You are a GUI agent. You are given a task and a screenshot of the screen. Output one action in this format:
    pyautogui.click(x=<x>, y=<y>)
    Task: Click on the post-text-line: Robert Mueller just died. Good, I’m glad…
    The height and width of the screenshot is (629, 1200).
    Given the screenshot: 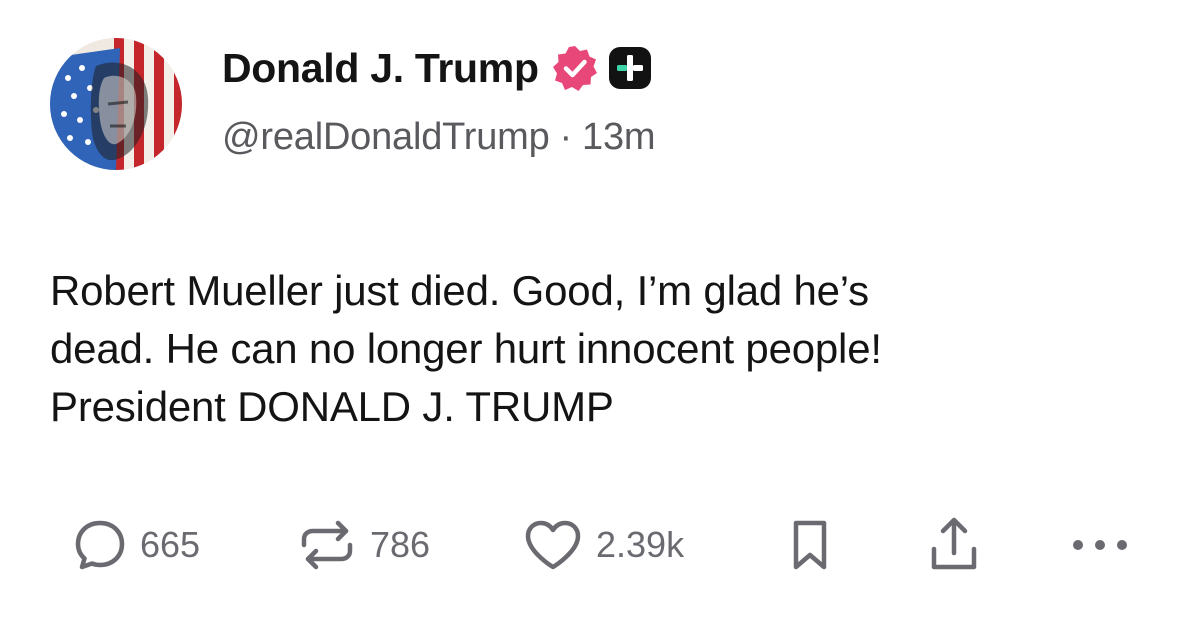 What is the action you would take?
    pyautogui.click(x=459, y=290)
    